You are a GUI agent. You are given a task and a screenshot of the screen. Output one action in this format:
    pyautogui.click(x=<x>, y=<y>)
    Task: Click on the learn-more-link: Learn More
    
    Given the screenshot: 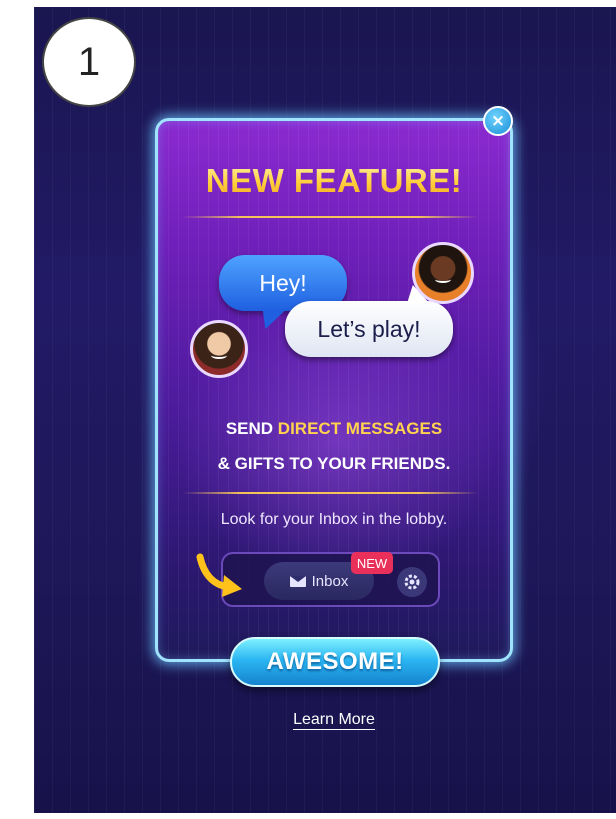 What is the action you would take?
    pyautogui.click(x=334, y=720)
    